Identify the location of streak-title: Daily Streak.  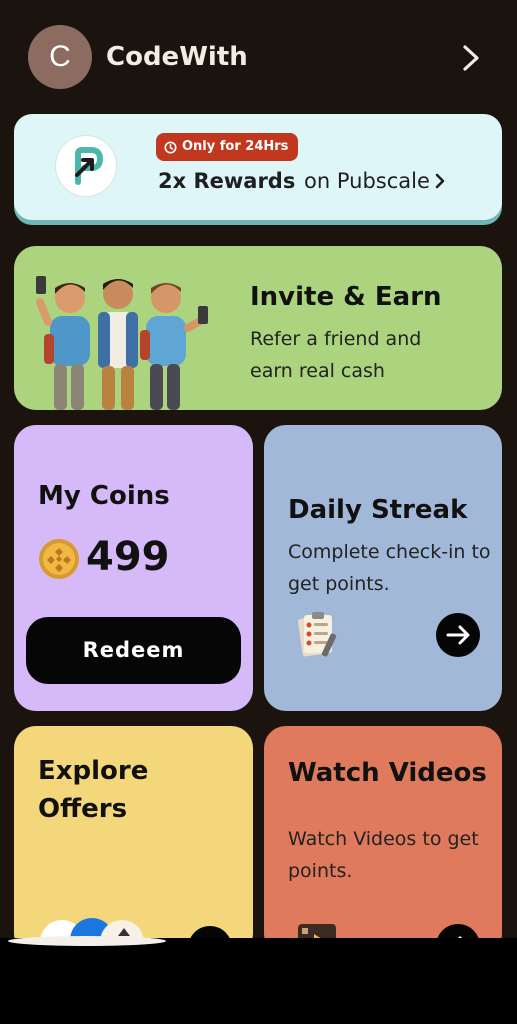
(378, 510).